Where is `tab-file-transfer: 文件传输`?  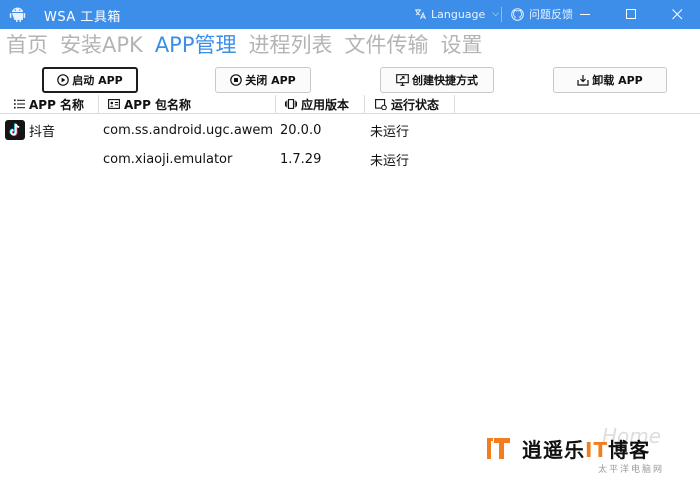
tab-file-transfer: 文件传输 is located at coordinates (387, 46).